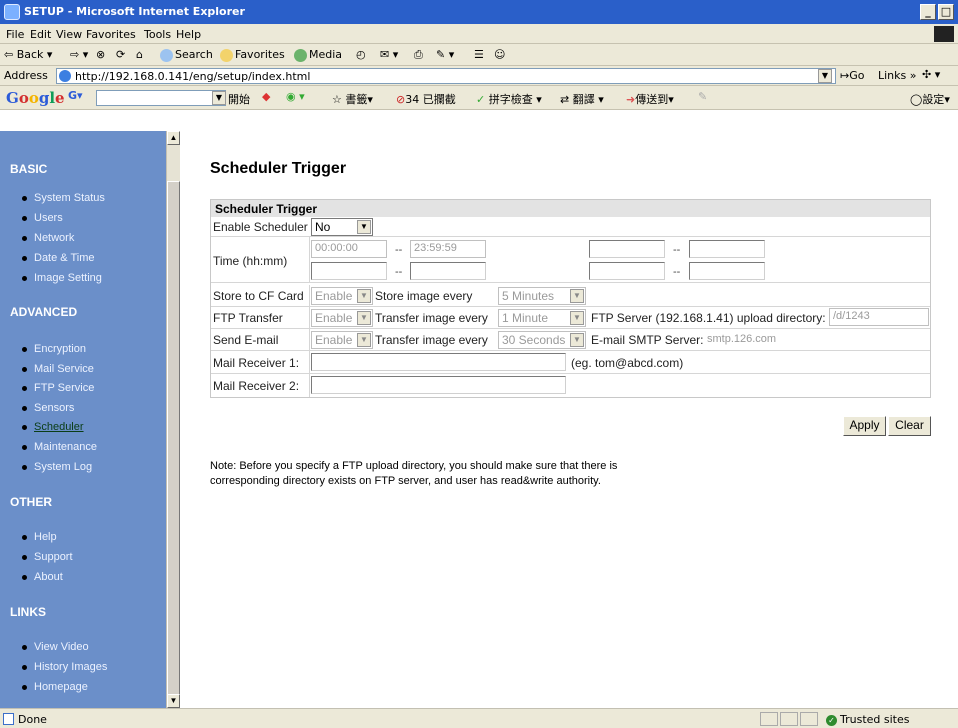  What do you see at coordinates (946, 12) in the screenshot?
I see `maximize-button: □` at bounding box center [946, 12].